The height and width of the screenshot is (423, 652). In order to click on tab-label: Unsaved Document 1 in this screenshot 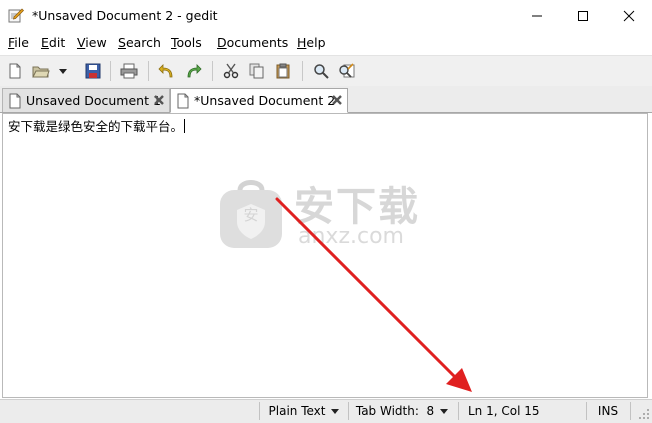, I will do `click(93, 100)`.